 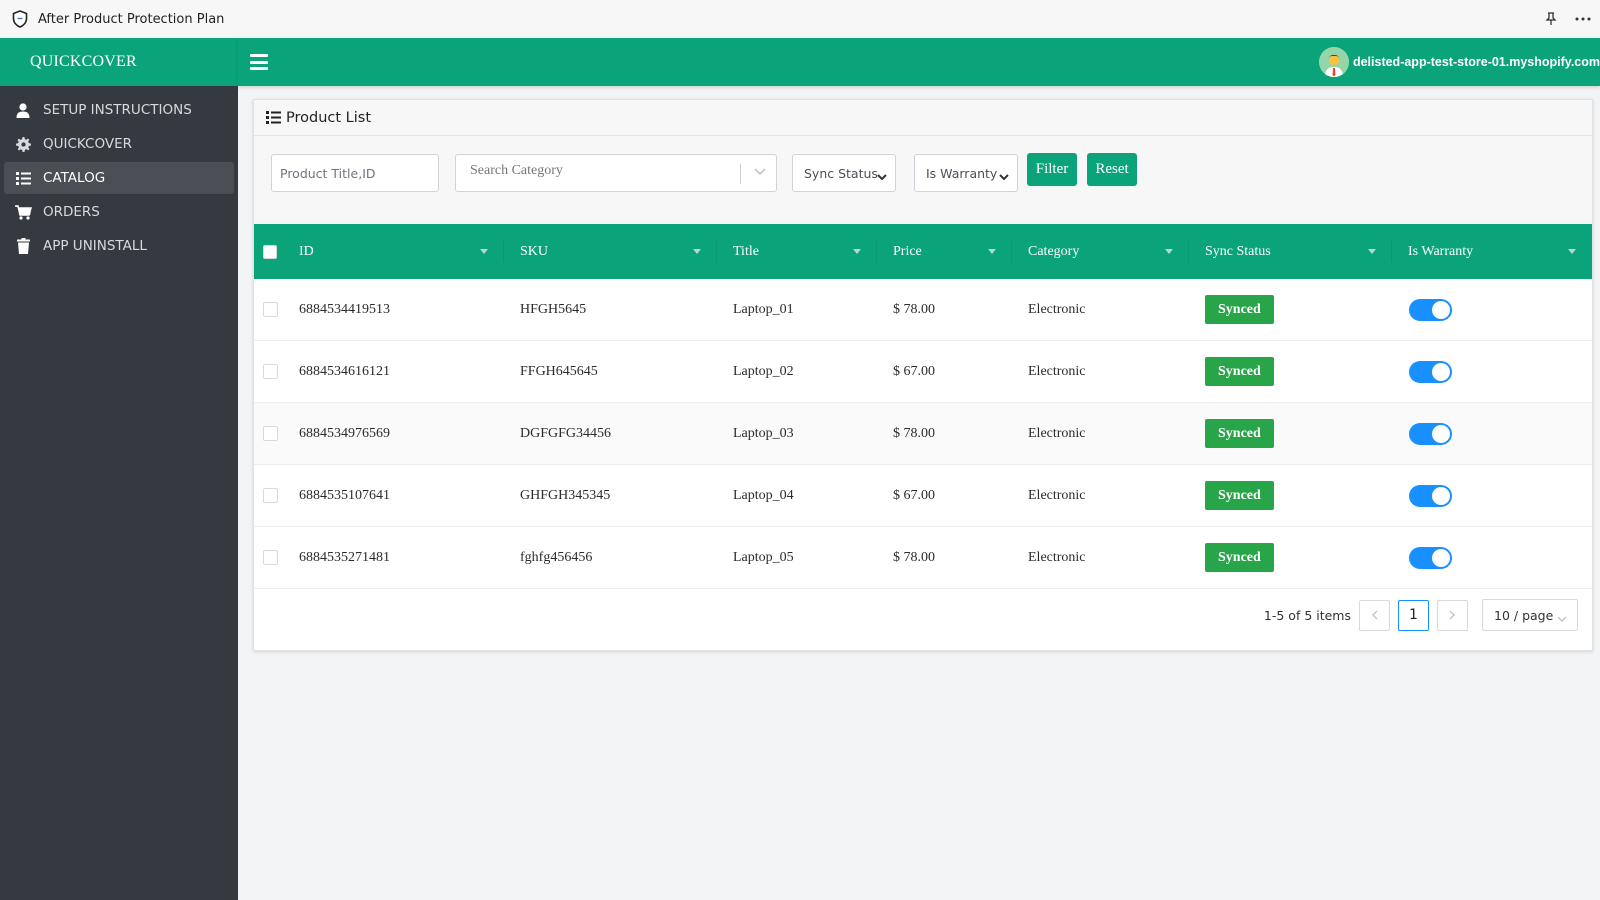 What do you see at coordinates (962, 173) in the screenshot?
I see `selected-value: Is Warranty` at bounding box center [962, 173].